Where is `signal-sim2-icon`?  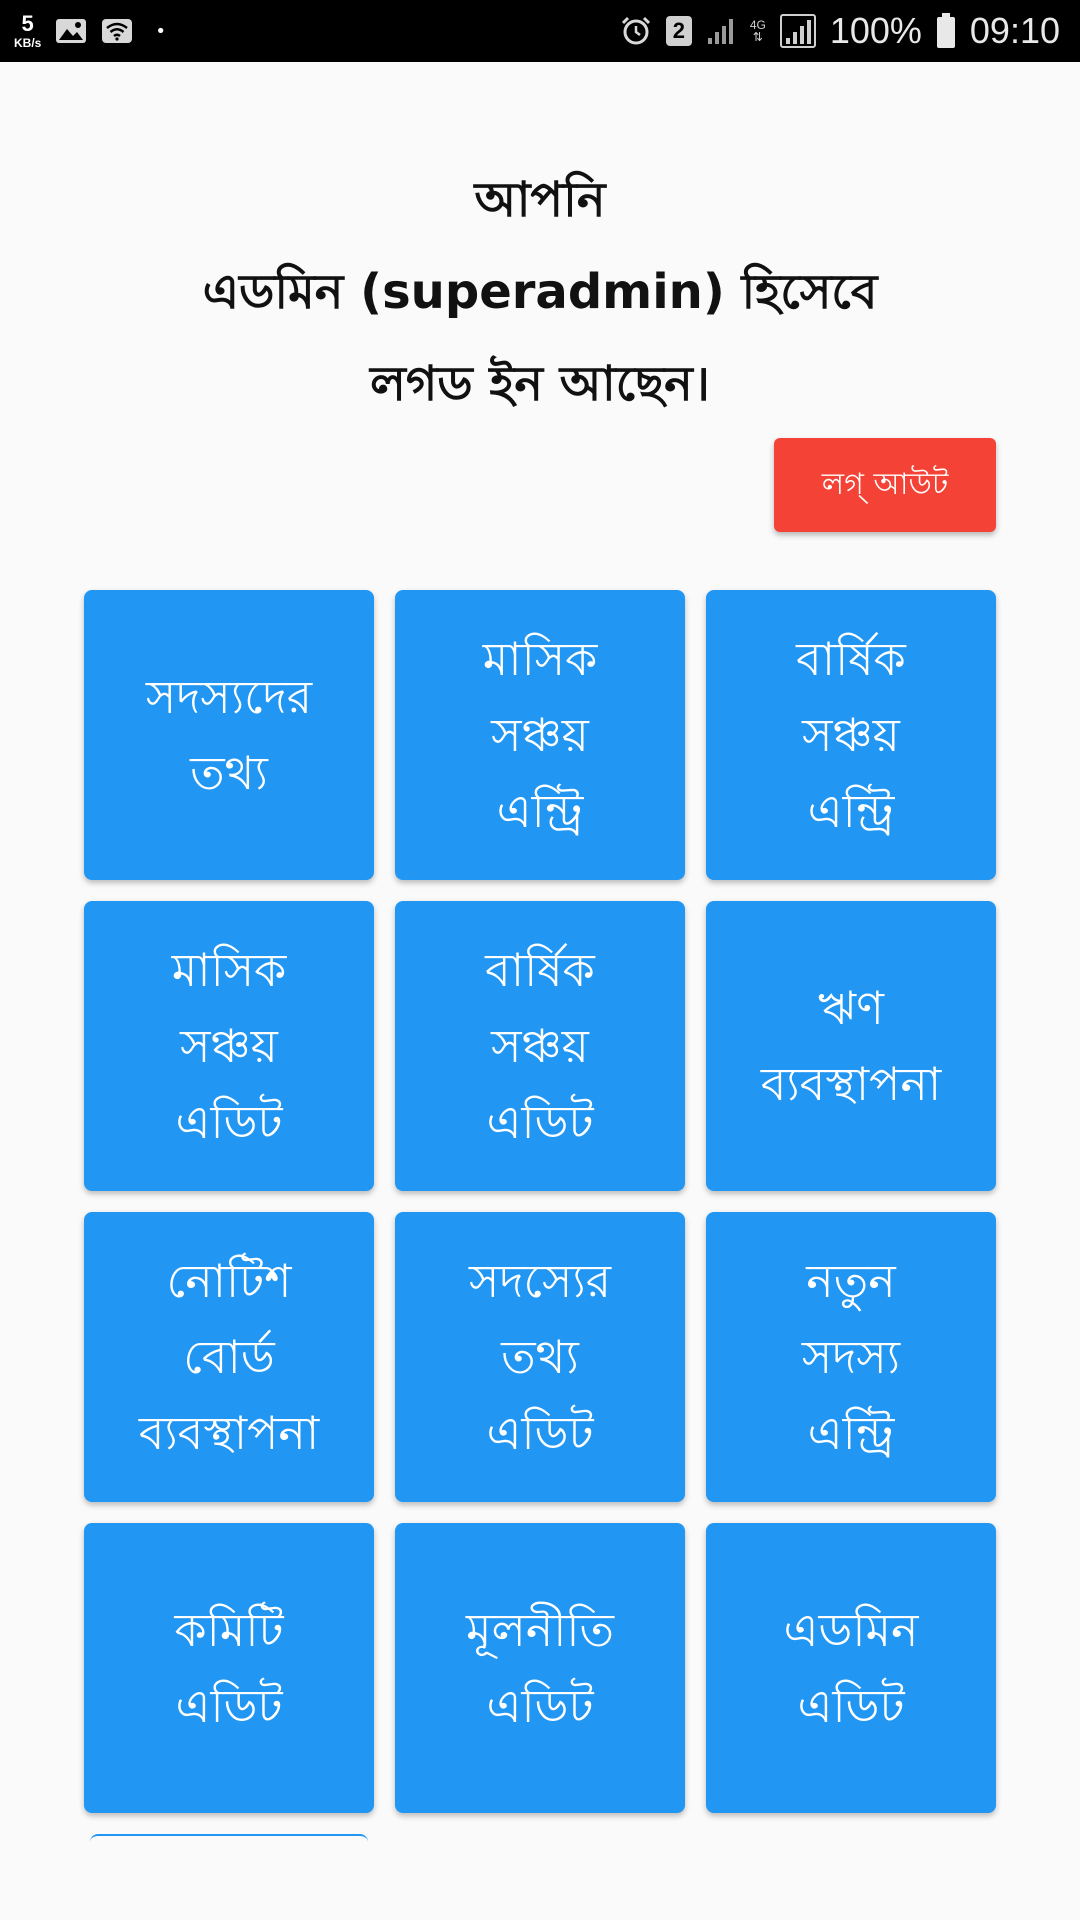
signal-sim2-icon is located at coordinates (797, 31).